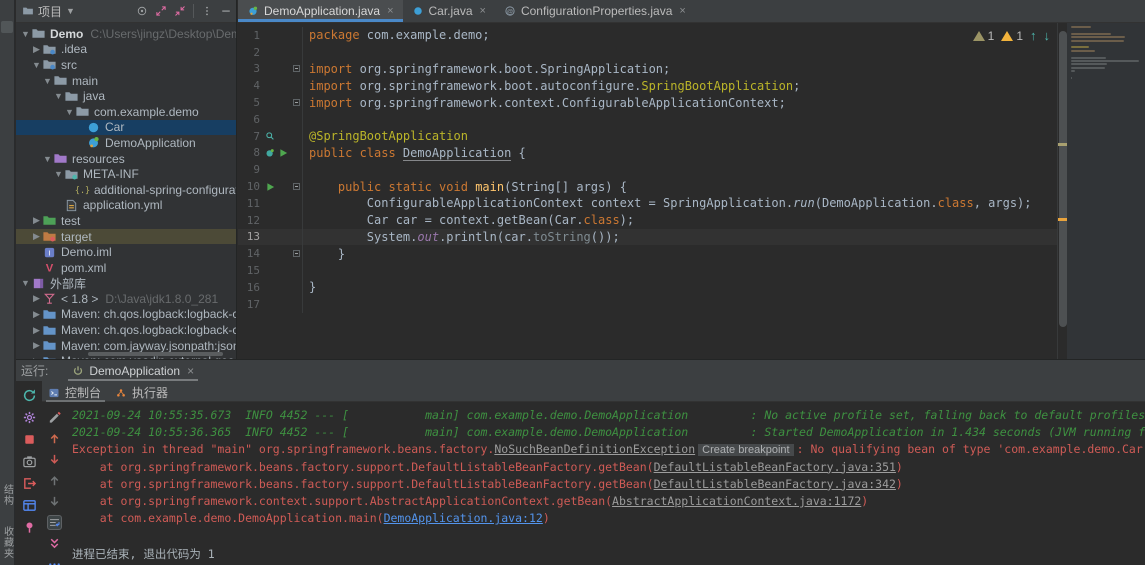 The image size is (1145, 565). Describe the element at coordinates (126, 330) in the screenshot. I see `tree-item-maven-ch-qos-logback-logback-core-1-2: ▶ Maven: ch.qos.logback:logback-core:1.2` at that location.